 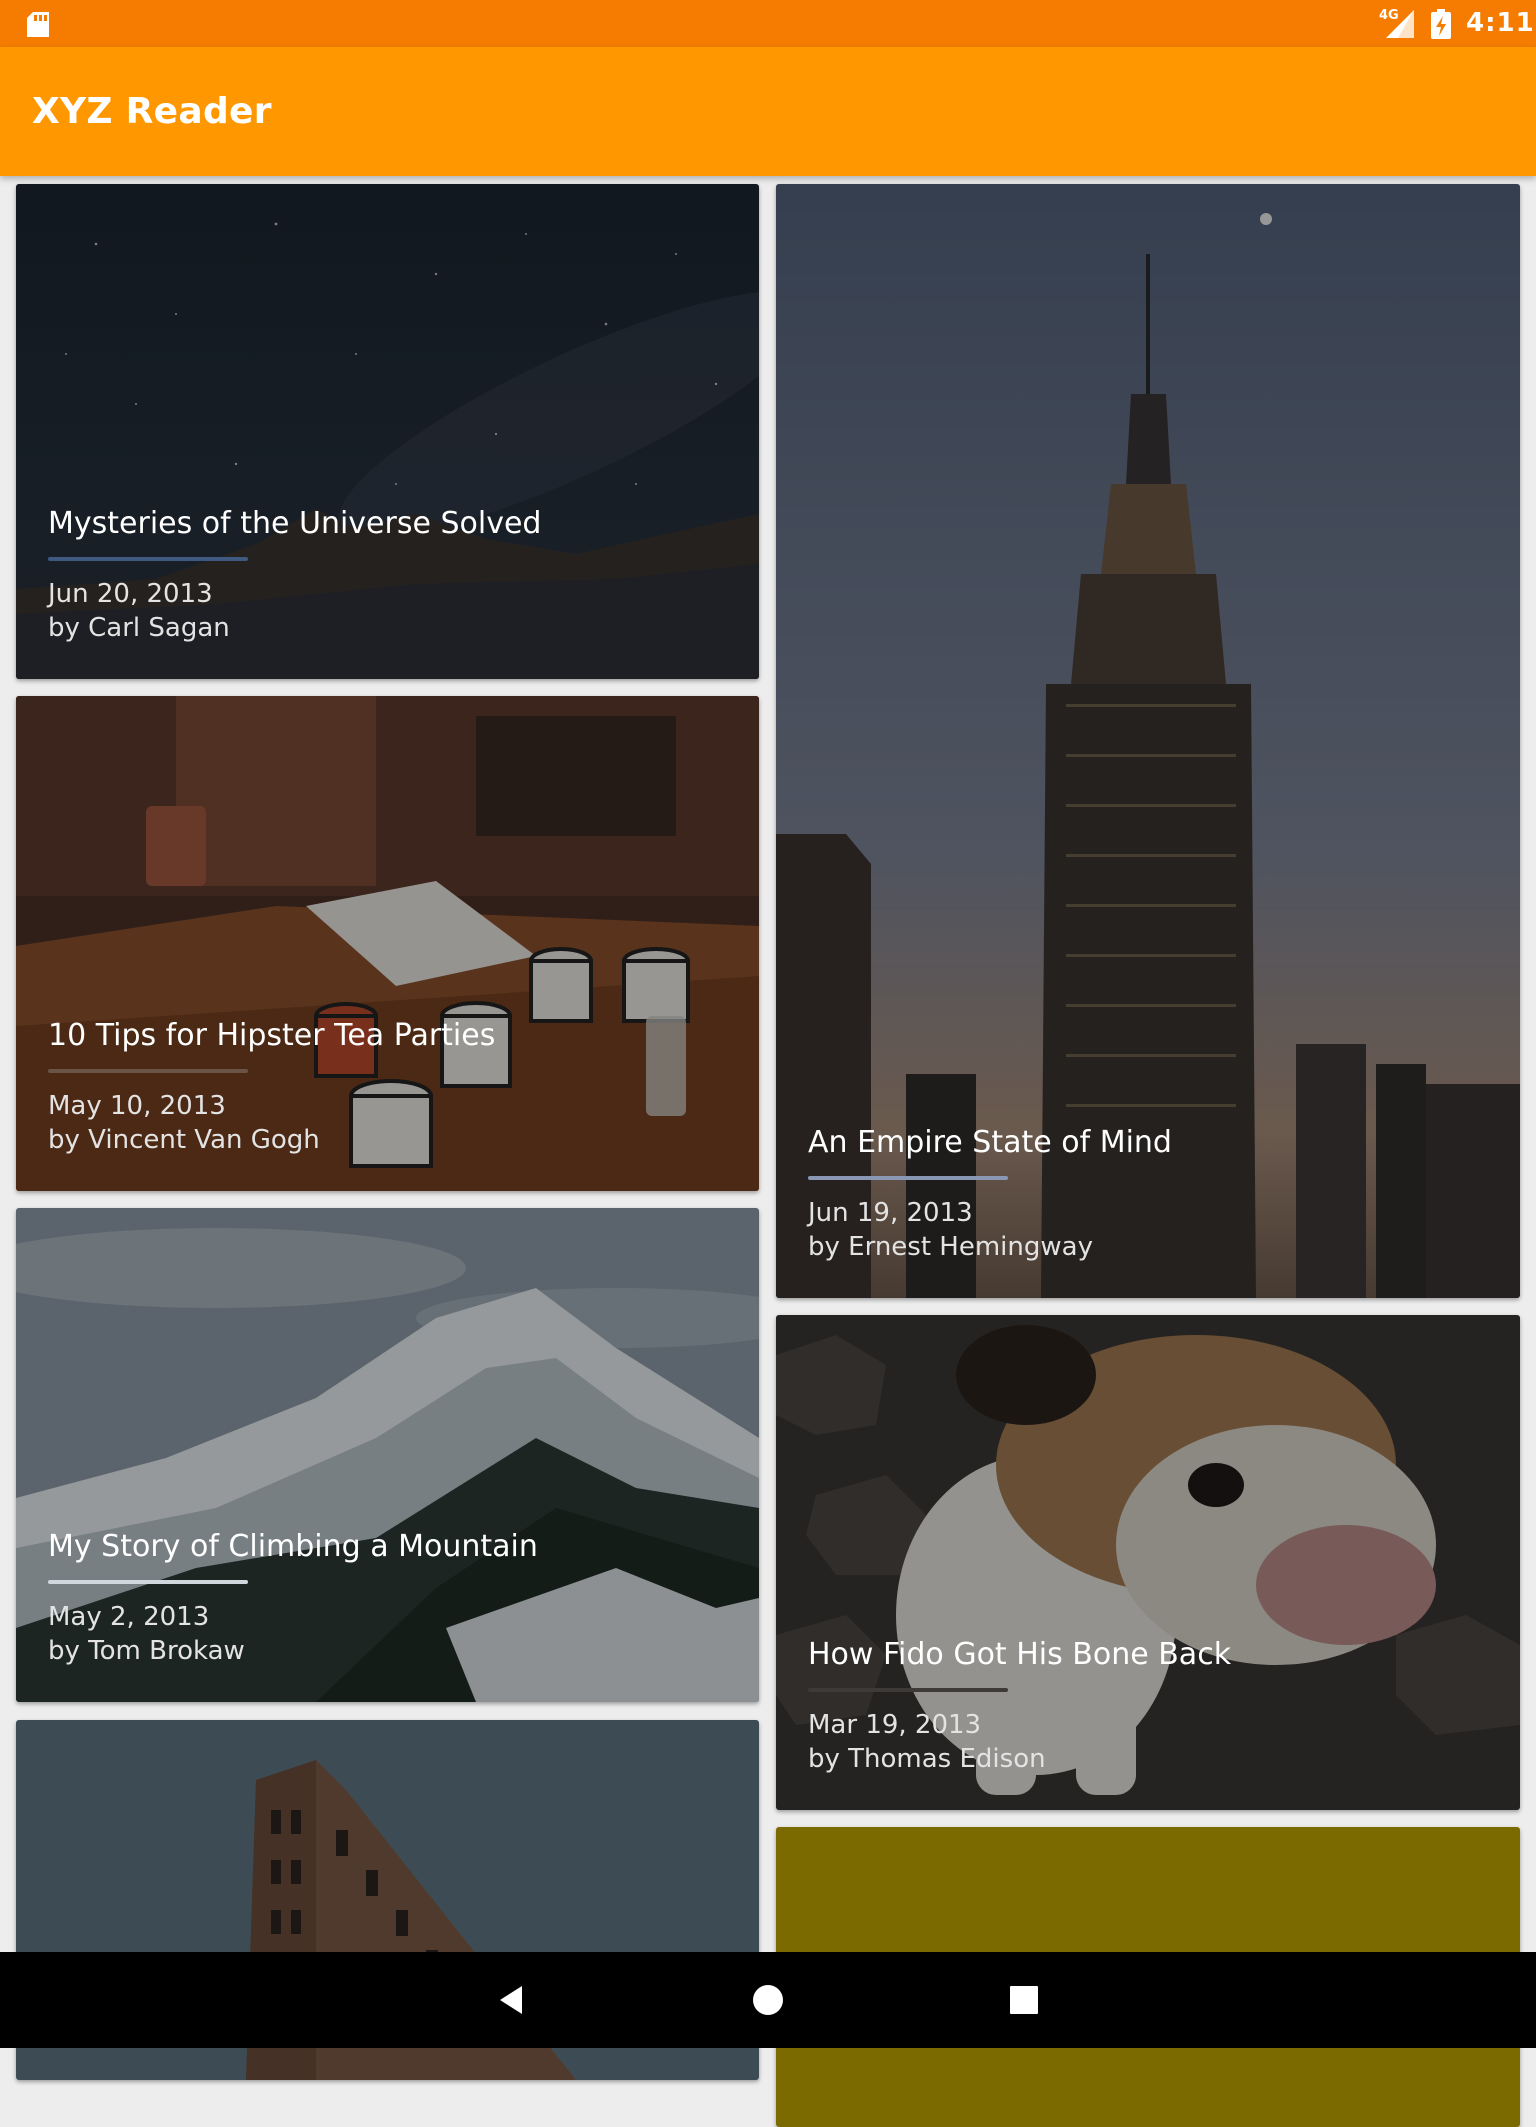 What do you see at coordinates (990, 1142) in the screenshot?
I see `article-title: An Empire State of Mind` at bounding box center [990, 1142].